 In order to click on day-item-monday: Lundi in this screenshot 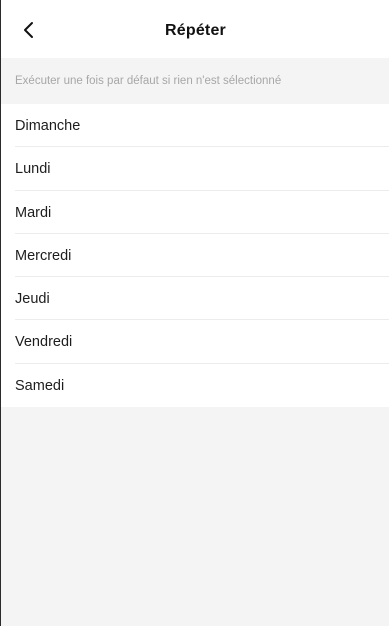, I will do `click(195, 169)`.